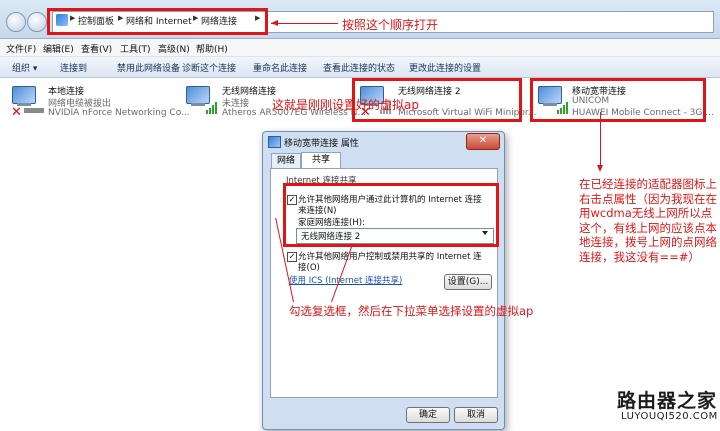  I want to click on site-logo-url: LUYOUQI520.COM, so click(669, 416).